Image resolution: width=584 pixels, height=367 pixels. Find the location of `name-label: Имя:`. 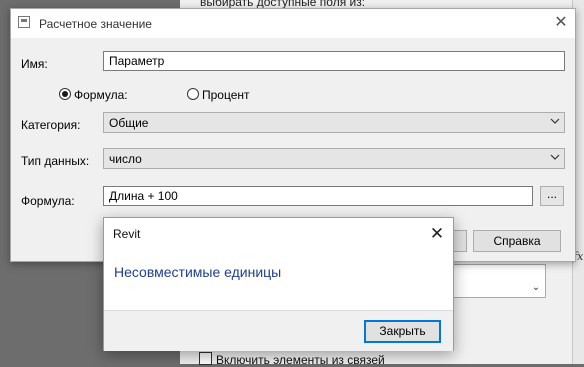

name-label: Имя: is located at coordinates (34, 64).